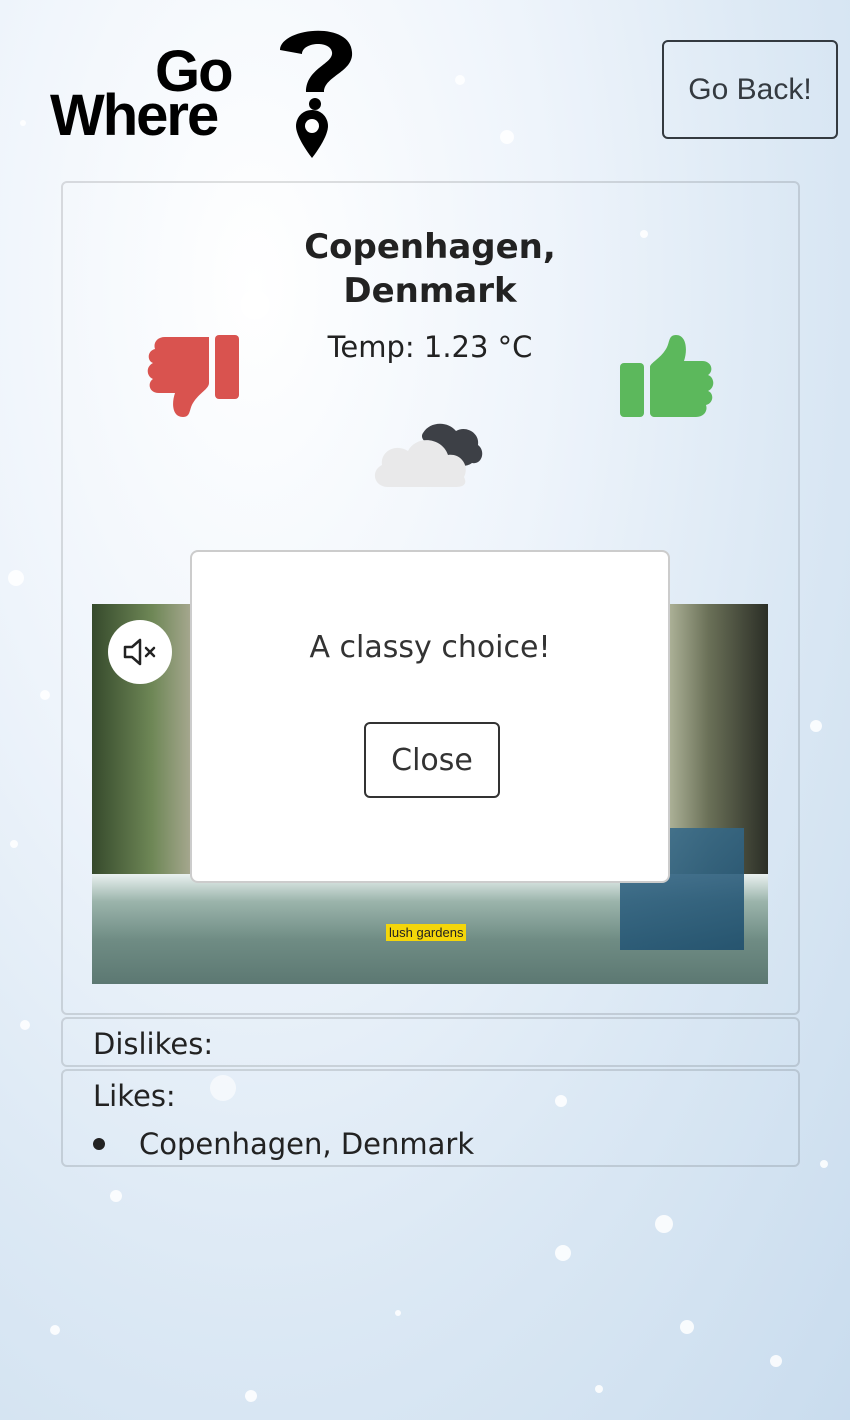 The width and height of the screenshot is (850, 1420). Describe the element at coordinates (430, 1118) in the screenshot. I see `likes-card: Likes: Copenhagen, Denmark` at that location.